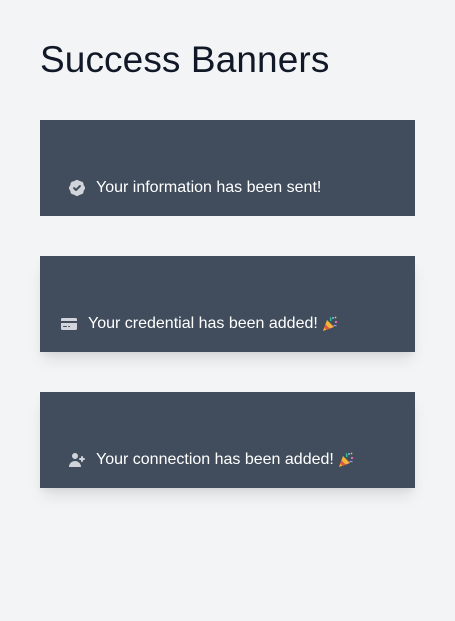 This screenshot has height=621, width=455. I want to click on page-title: Success Banners, so click(185, 59).